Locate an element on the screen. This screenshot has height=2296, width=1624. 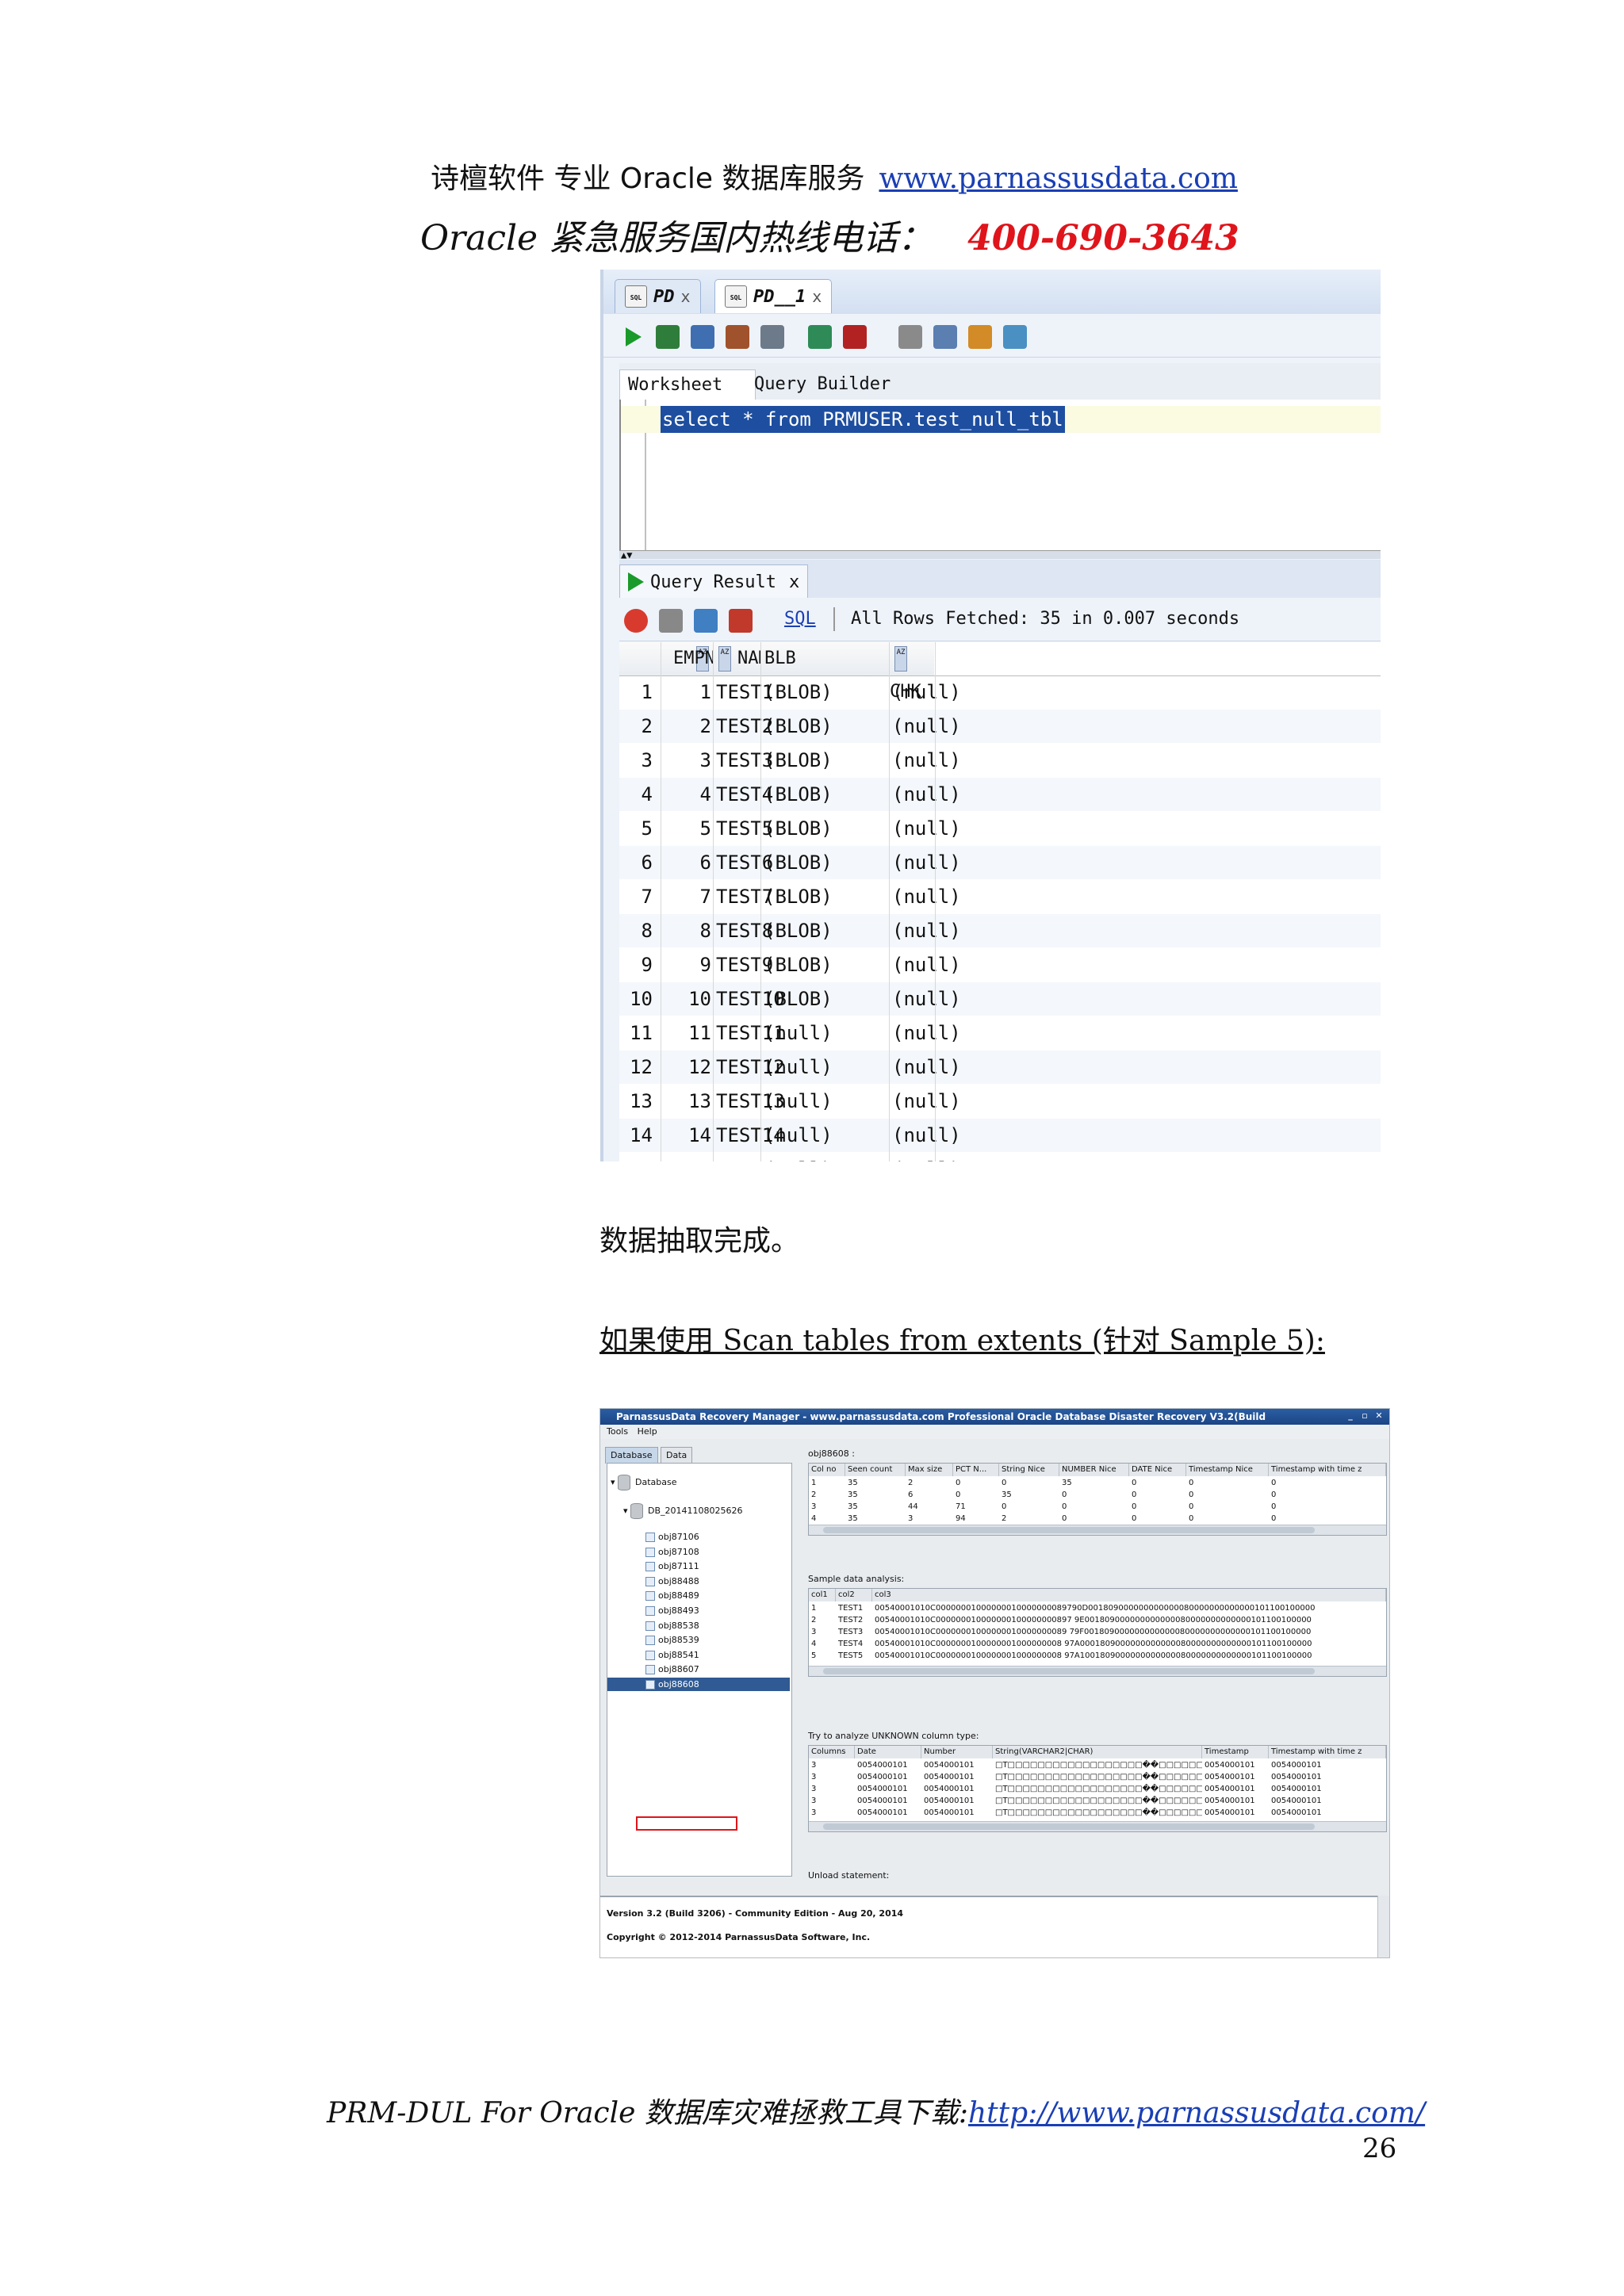
run-statement-icon is located at coordinates (633, 337).